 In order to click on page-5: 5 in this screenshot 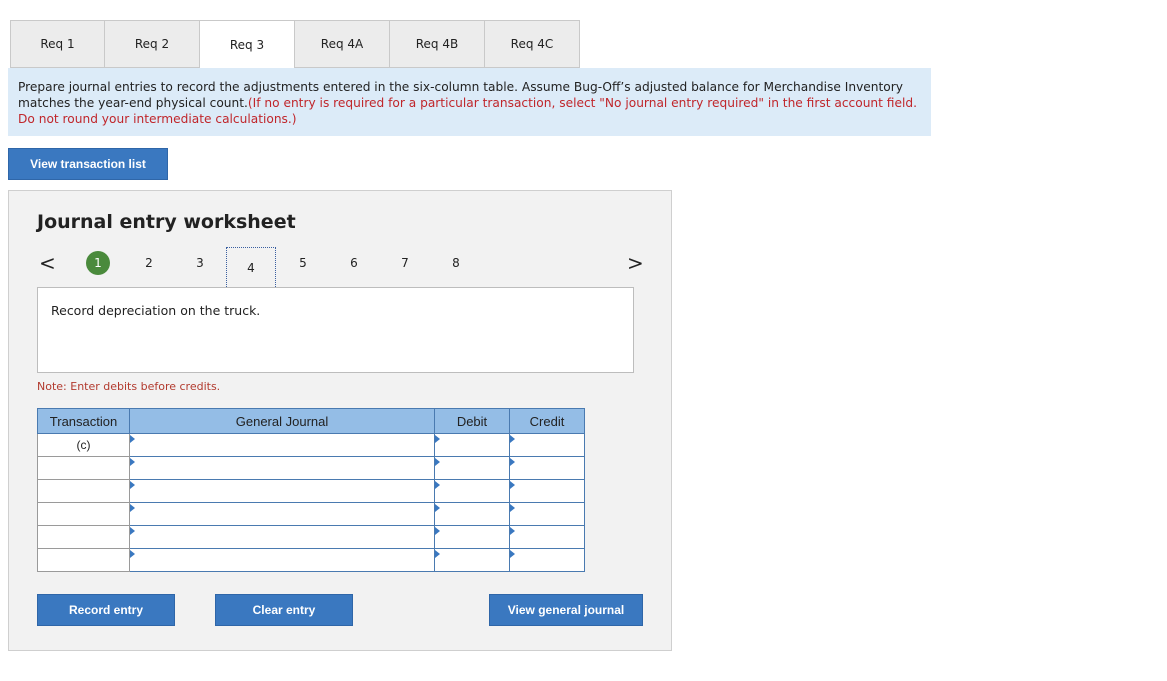, I will do `click(303, 263)`.